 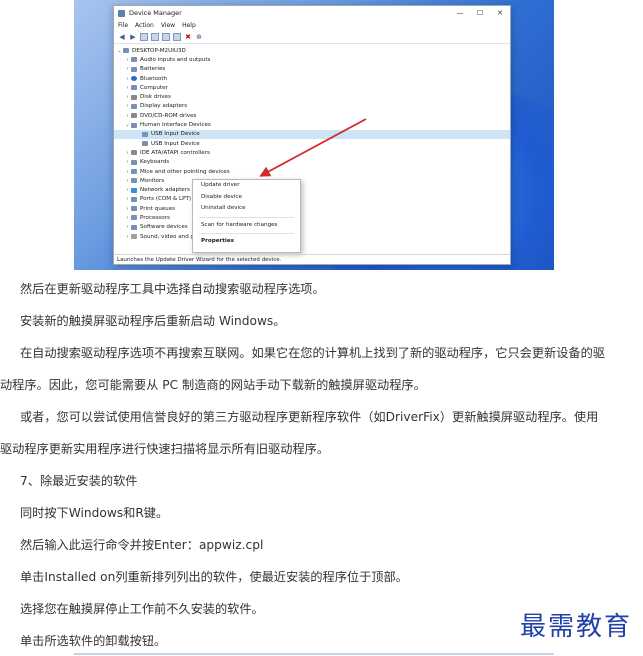 I want to click on title-bar: Device Manager — ☐ ✕, so click(x=312, y=13).